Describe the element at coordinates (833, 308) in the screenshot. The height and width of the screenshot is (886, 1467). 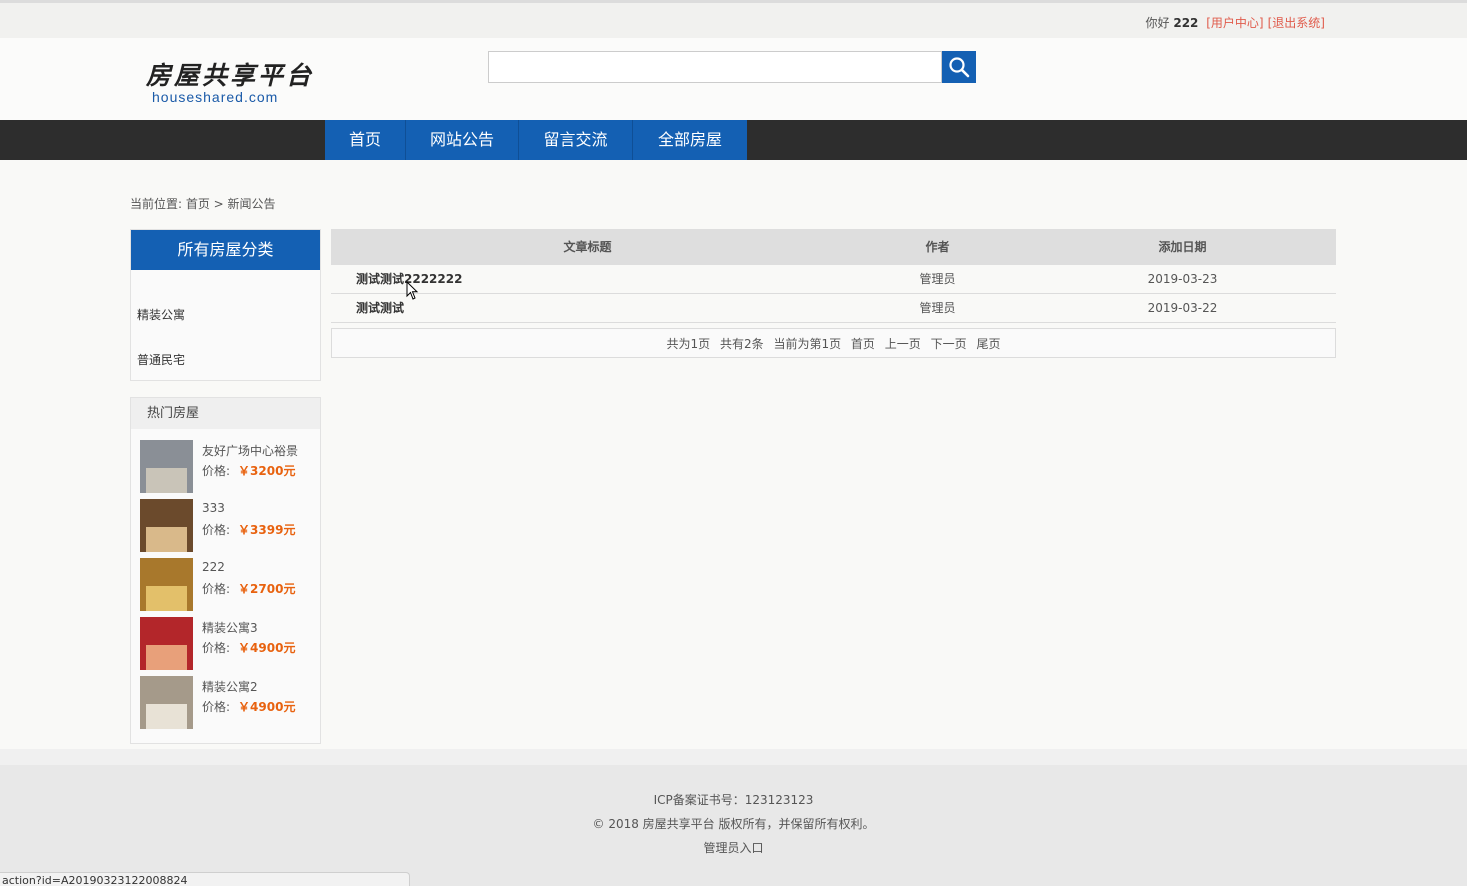
I see `table-row: 测试测试 管理员 2019-03-22` at that location.